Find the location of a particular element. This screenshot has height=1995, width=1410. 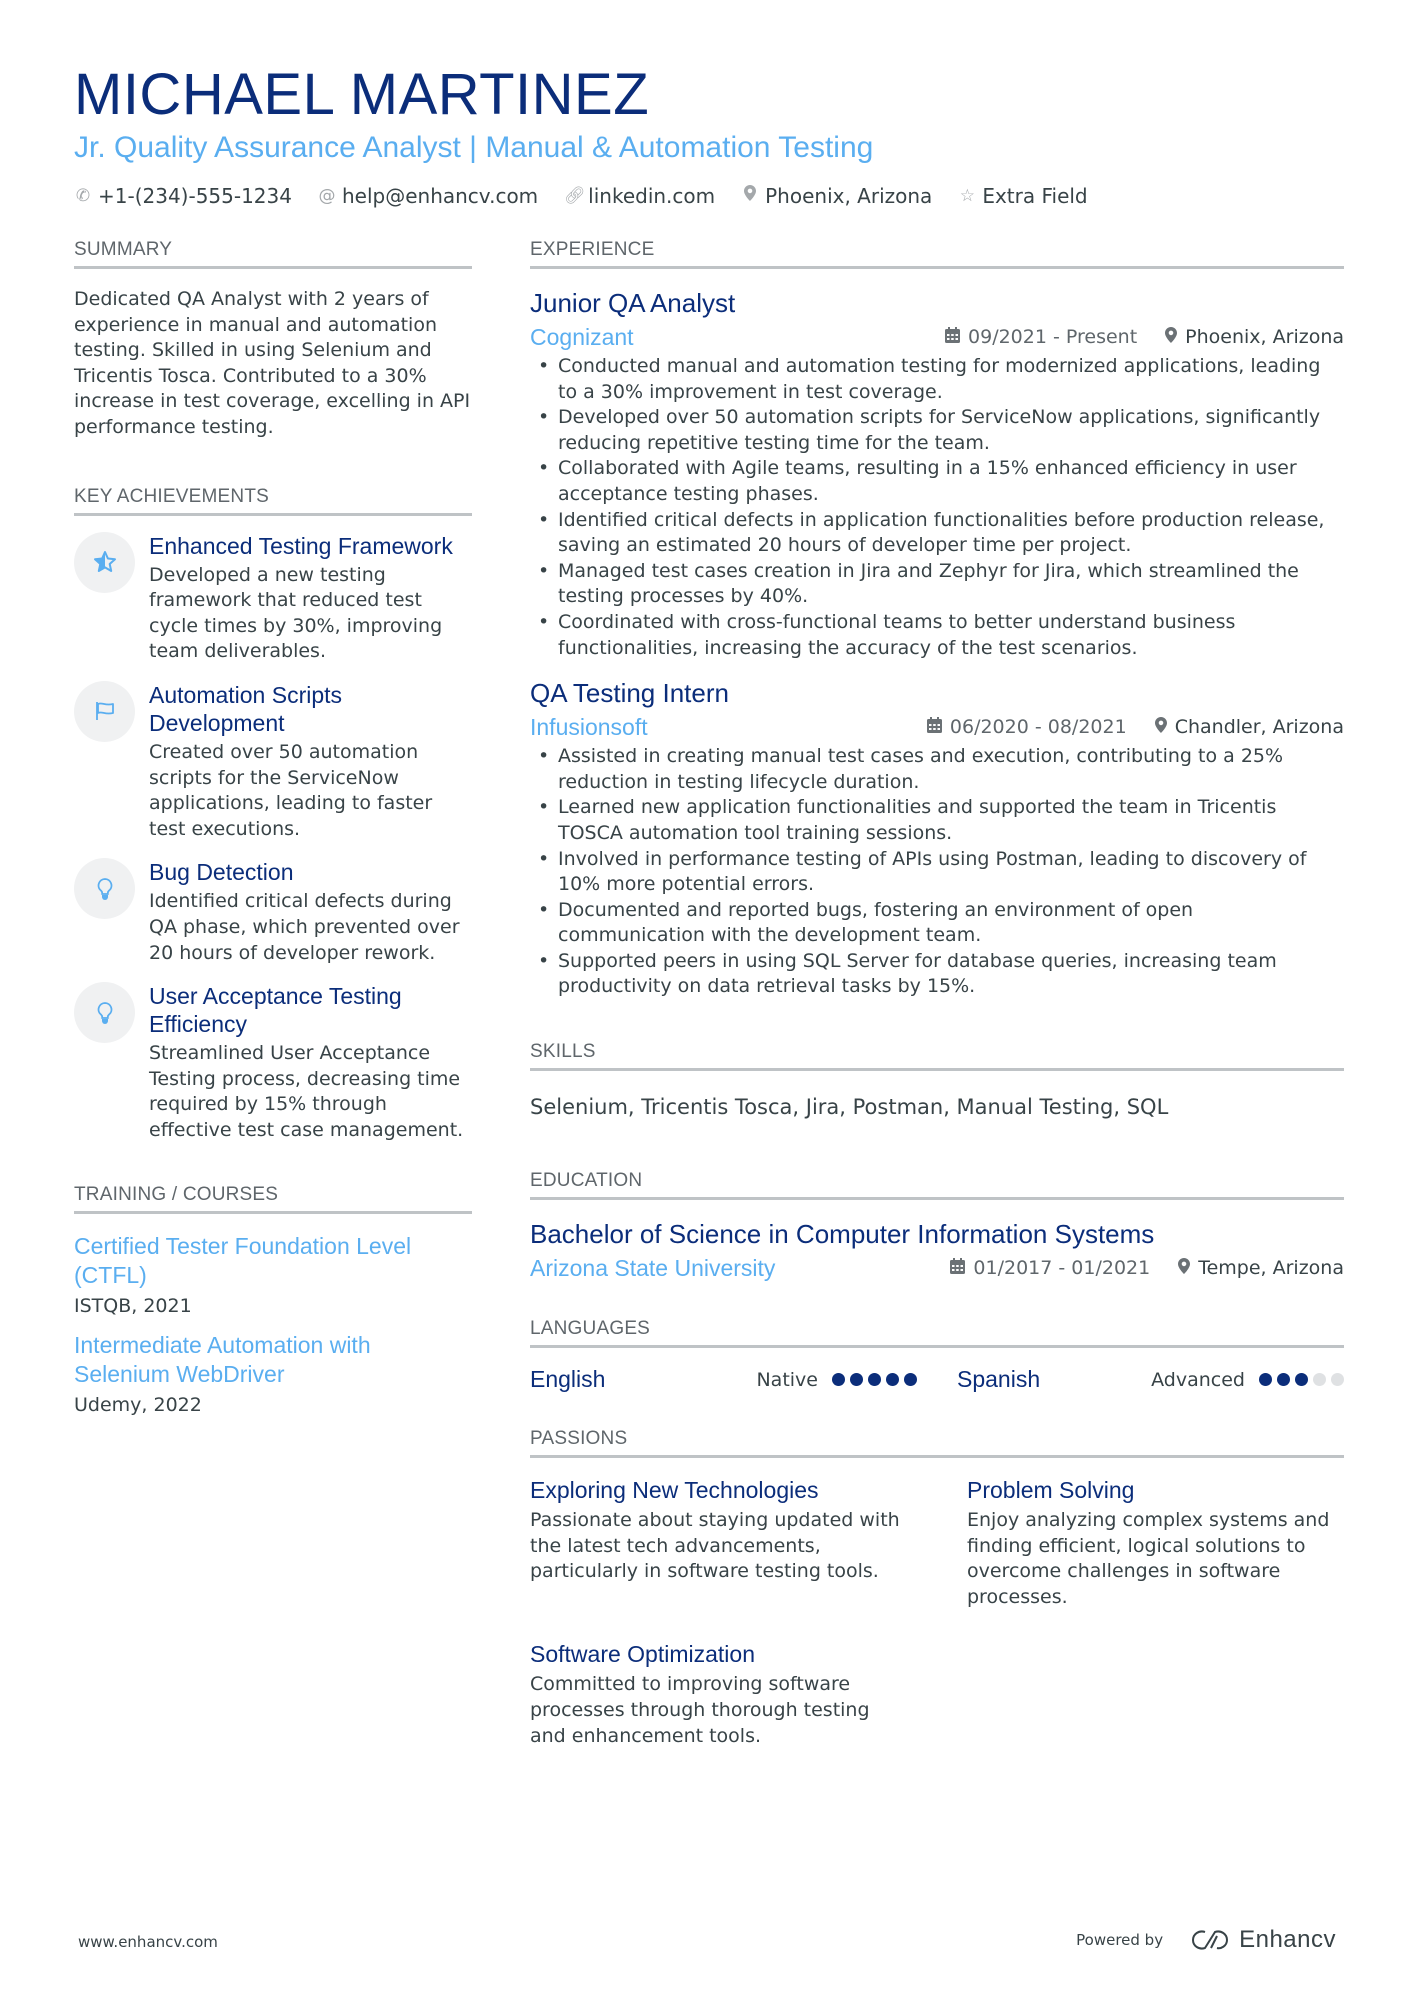

contact-linkedin-text: linkedin.com is located at coordinates (651, 196).